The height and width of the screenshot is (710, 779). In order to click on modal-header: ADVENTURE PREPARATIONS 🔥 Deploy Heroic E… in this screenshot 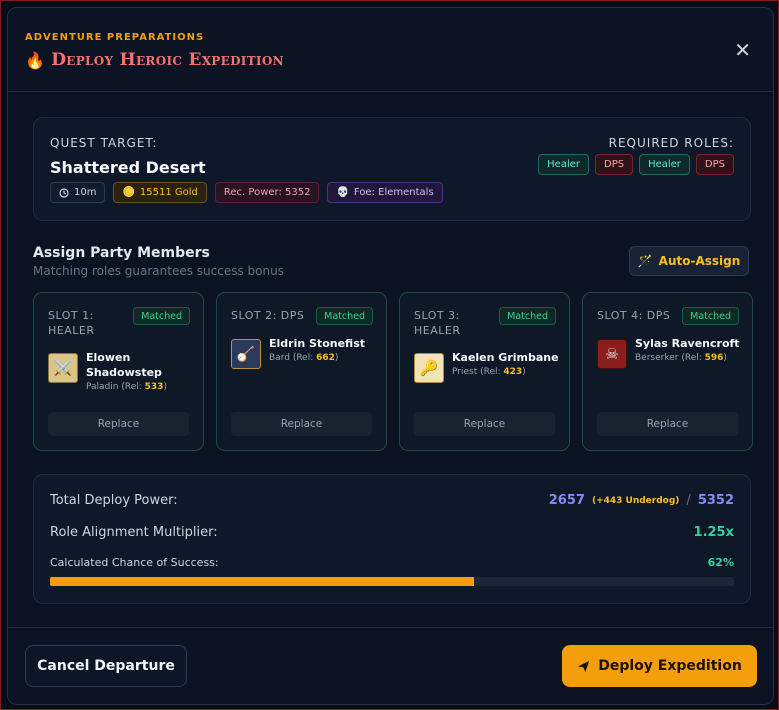, I will do `click(390, 50)`.